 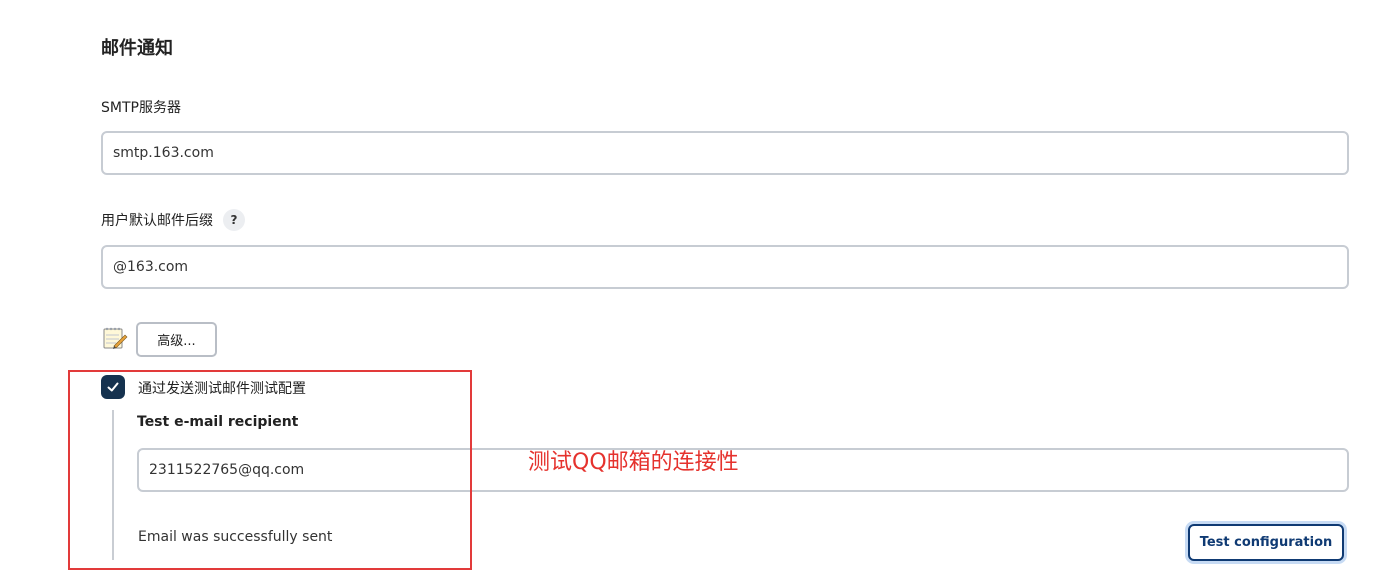 What do you see at coordinates (633, 462) in the screenshot?
I see `annotation-text: 测试QQ邮箱的连接性` at bounding box center [633, 462].